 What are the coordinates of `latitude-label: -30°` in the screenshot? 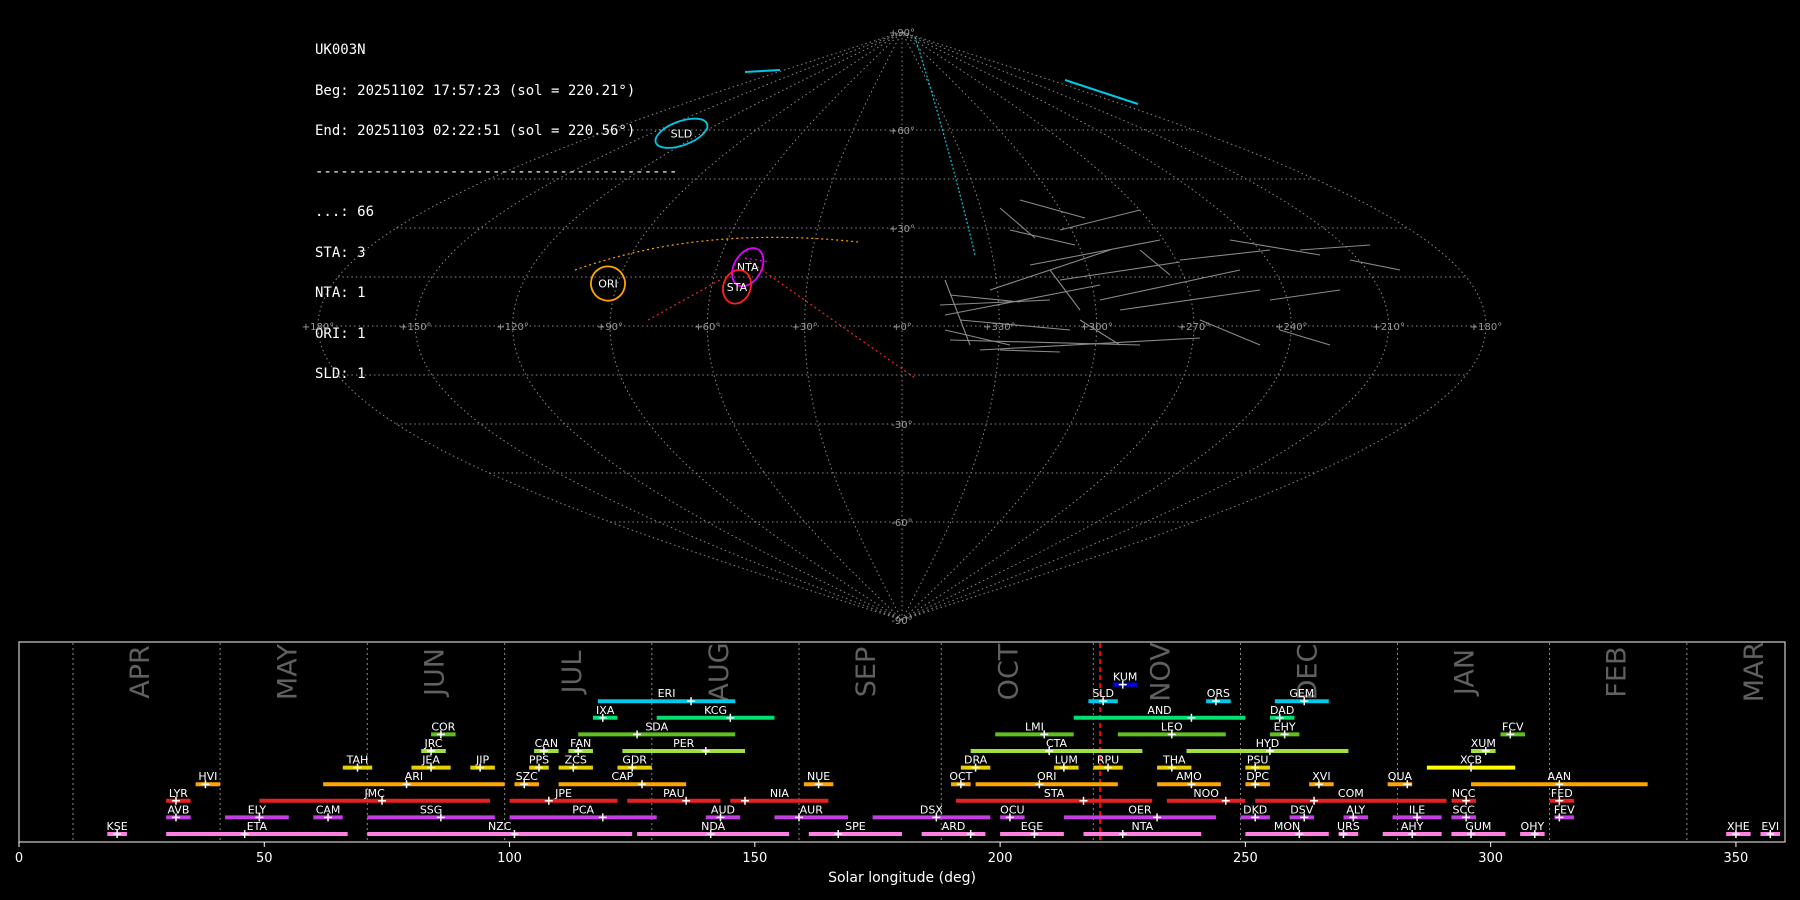 It's located at (901, 425).